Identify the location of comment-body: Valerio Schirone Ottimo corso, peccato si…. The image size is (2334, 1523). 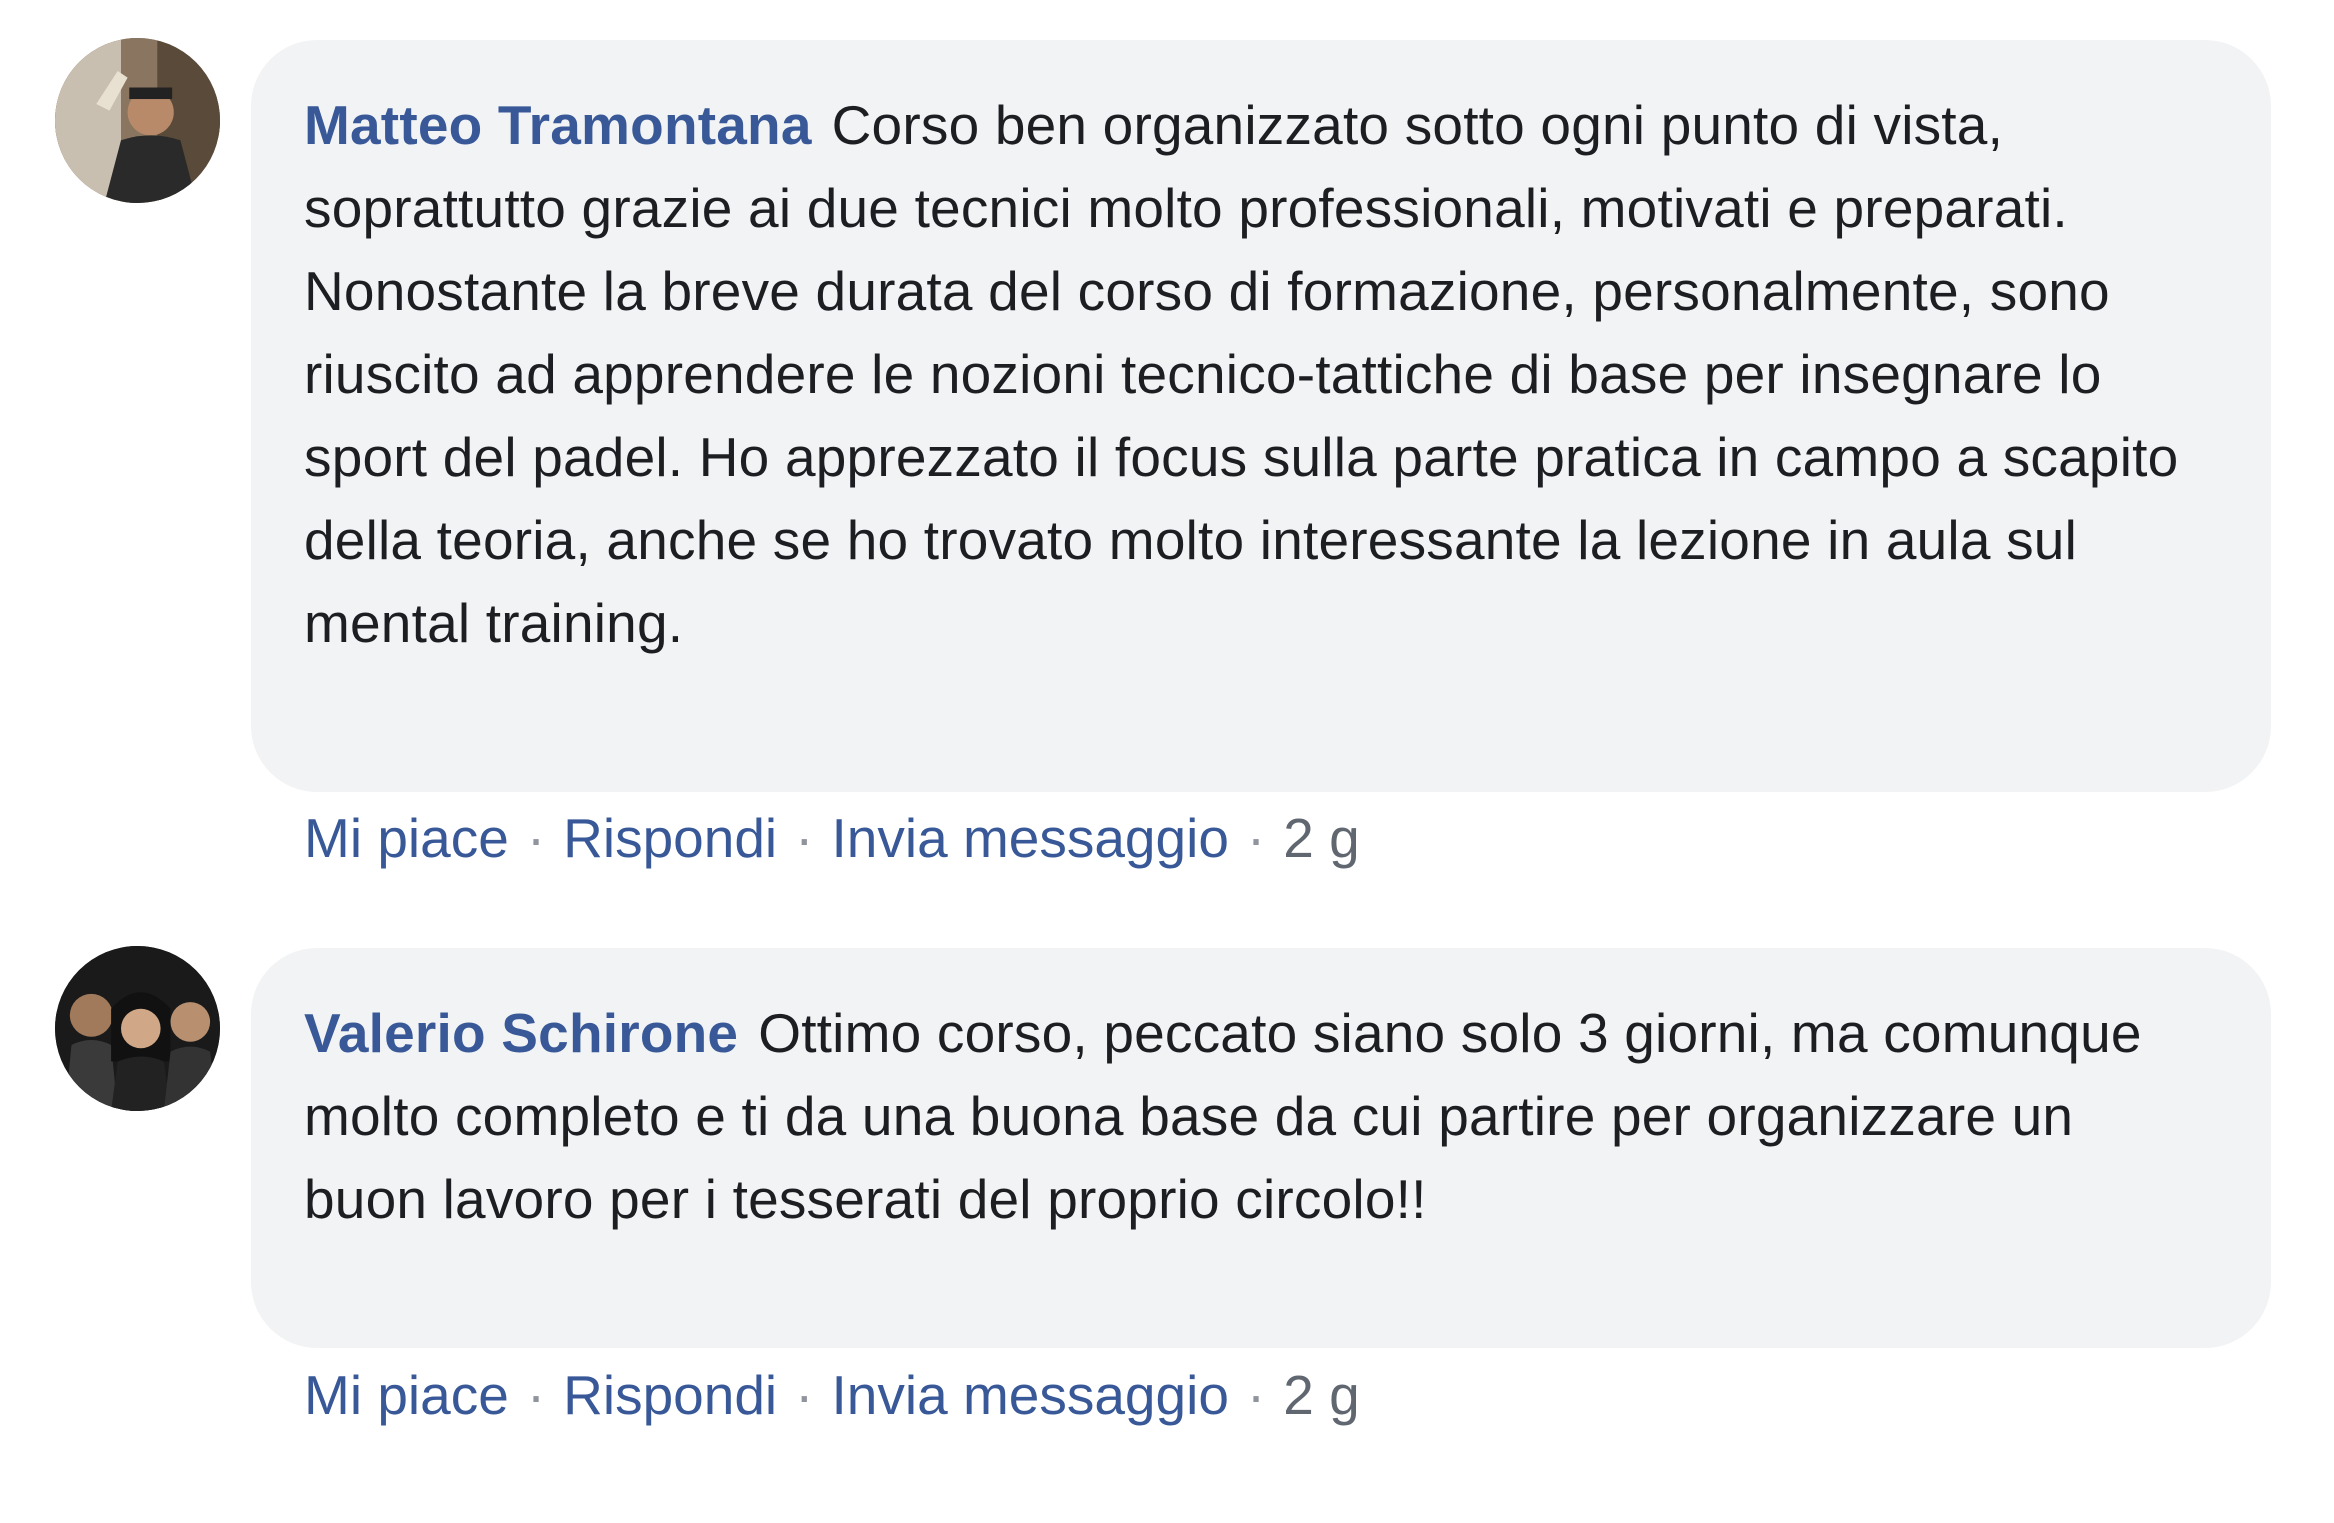
(1256, 1116).